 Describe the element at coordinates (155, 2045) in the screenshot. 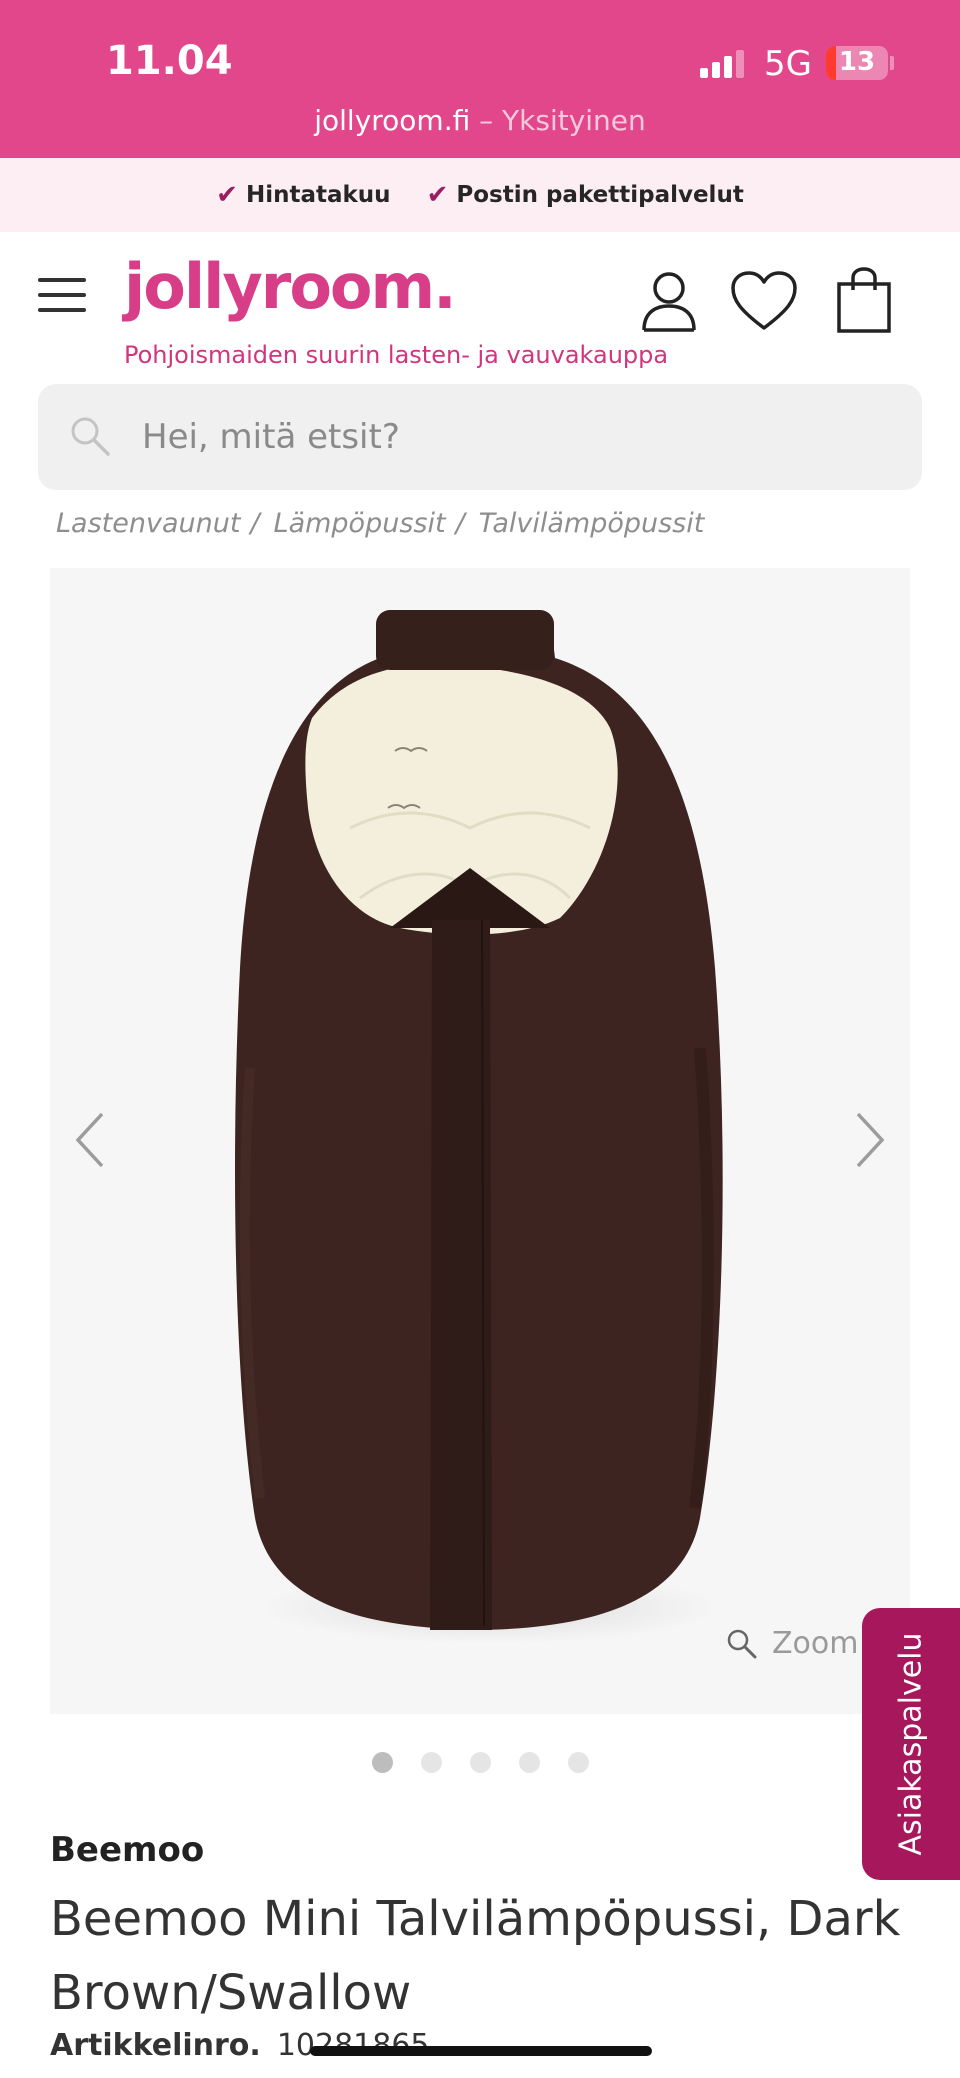

I see `article-label: Artikkelinro.` at that location.